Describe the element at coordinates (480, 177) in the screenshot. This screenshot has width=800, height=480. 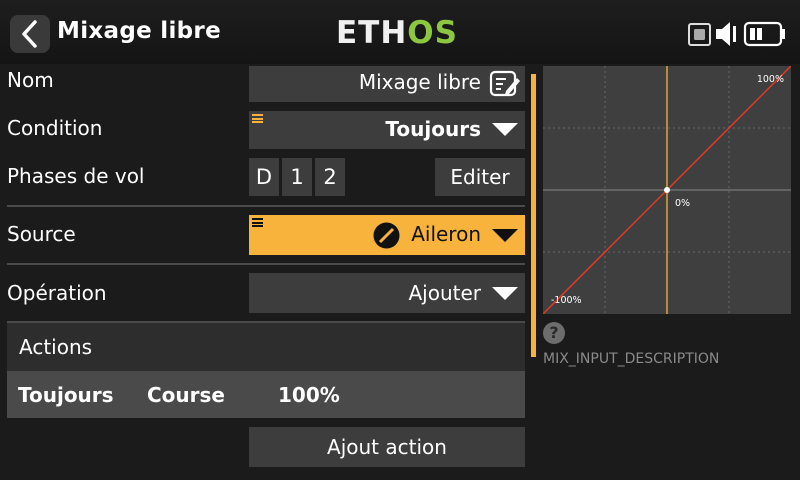
I see `edit-flight-modes-button: Editer` at that location.